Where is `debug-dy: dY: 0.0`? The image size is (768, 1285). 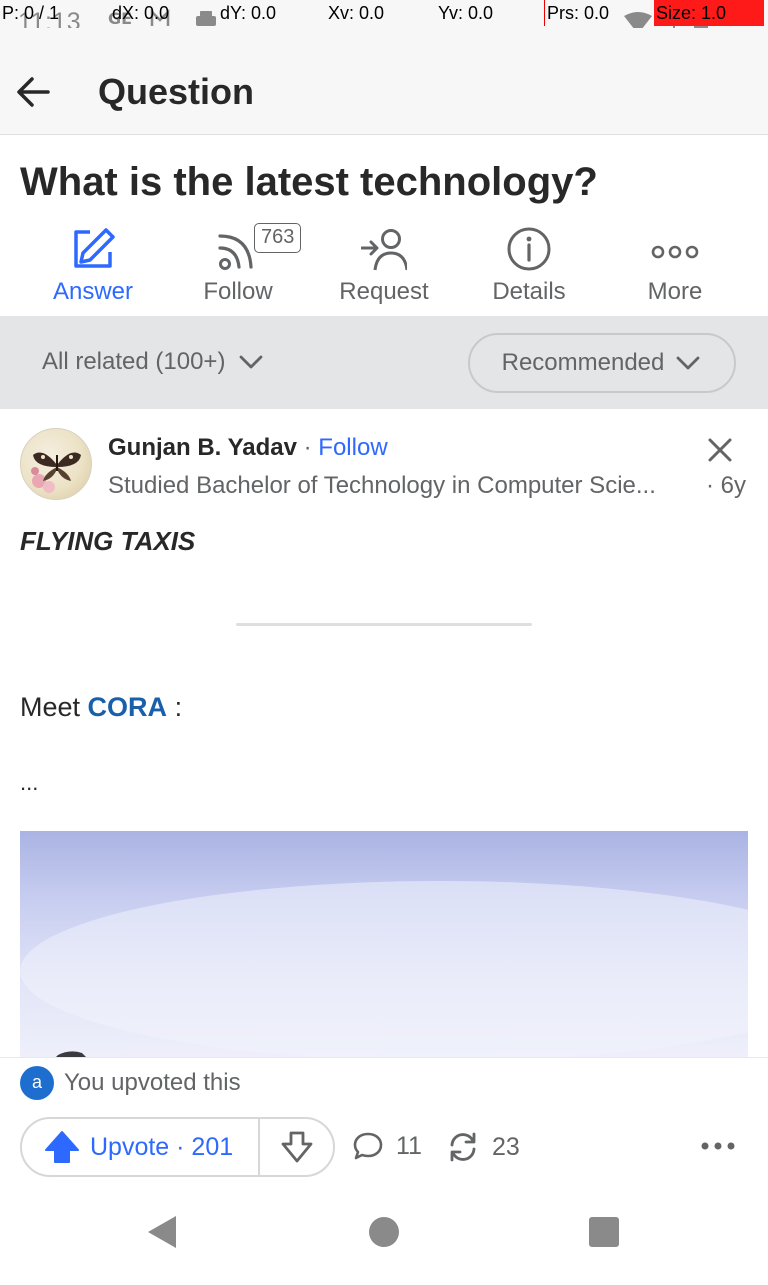
debug-dy: dY: 0.0 is located at coordinates (248, 13).